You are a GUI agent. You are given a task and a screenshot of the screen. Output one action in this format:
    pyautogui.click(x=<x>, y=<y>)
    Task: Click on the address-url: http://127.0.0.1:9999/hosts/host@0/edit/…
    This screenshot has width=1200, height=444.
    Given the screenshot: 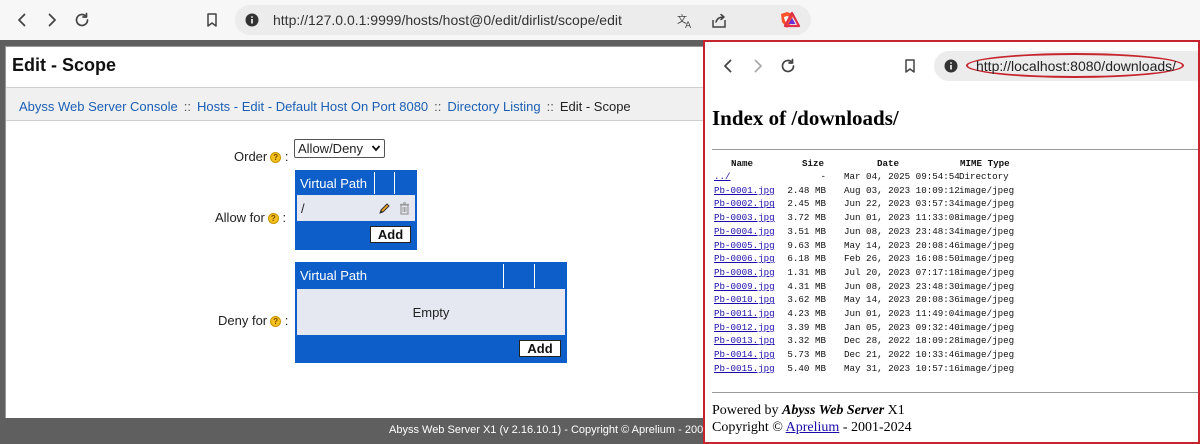 What is the action you would take?
    pyautogui.click(x=447, y=20)
    